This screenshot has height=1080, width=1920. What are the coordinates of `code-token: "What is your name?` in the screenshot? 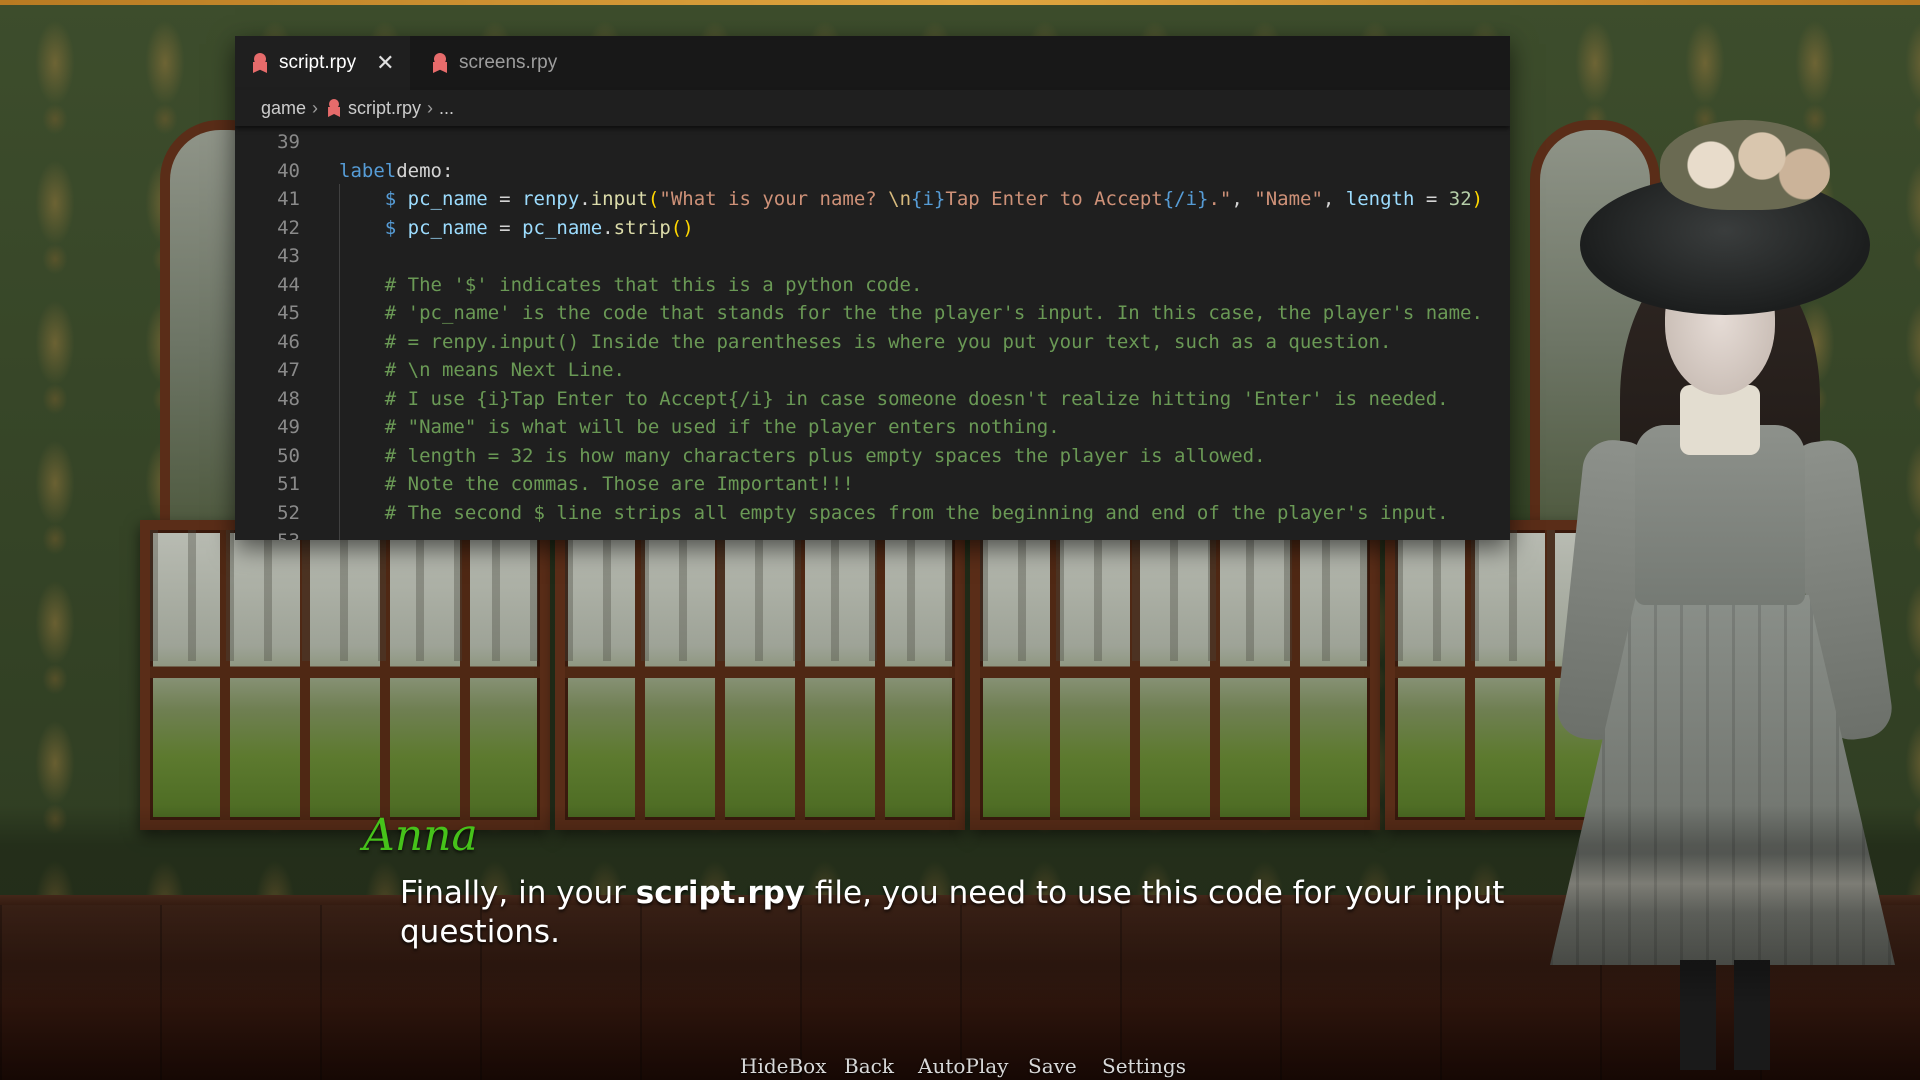 It's located at (774, 199).